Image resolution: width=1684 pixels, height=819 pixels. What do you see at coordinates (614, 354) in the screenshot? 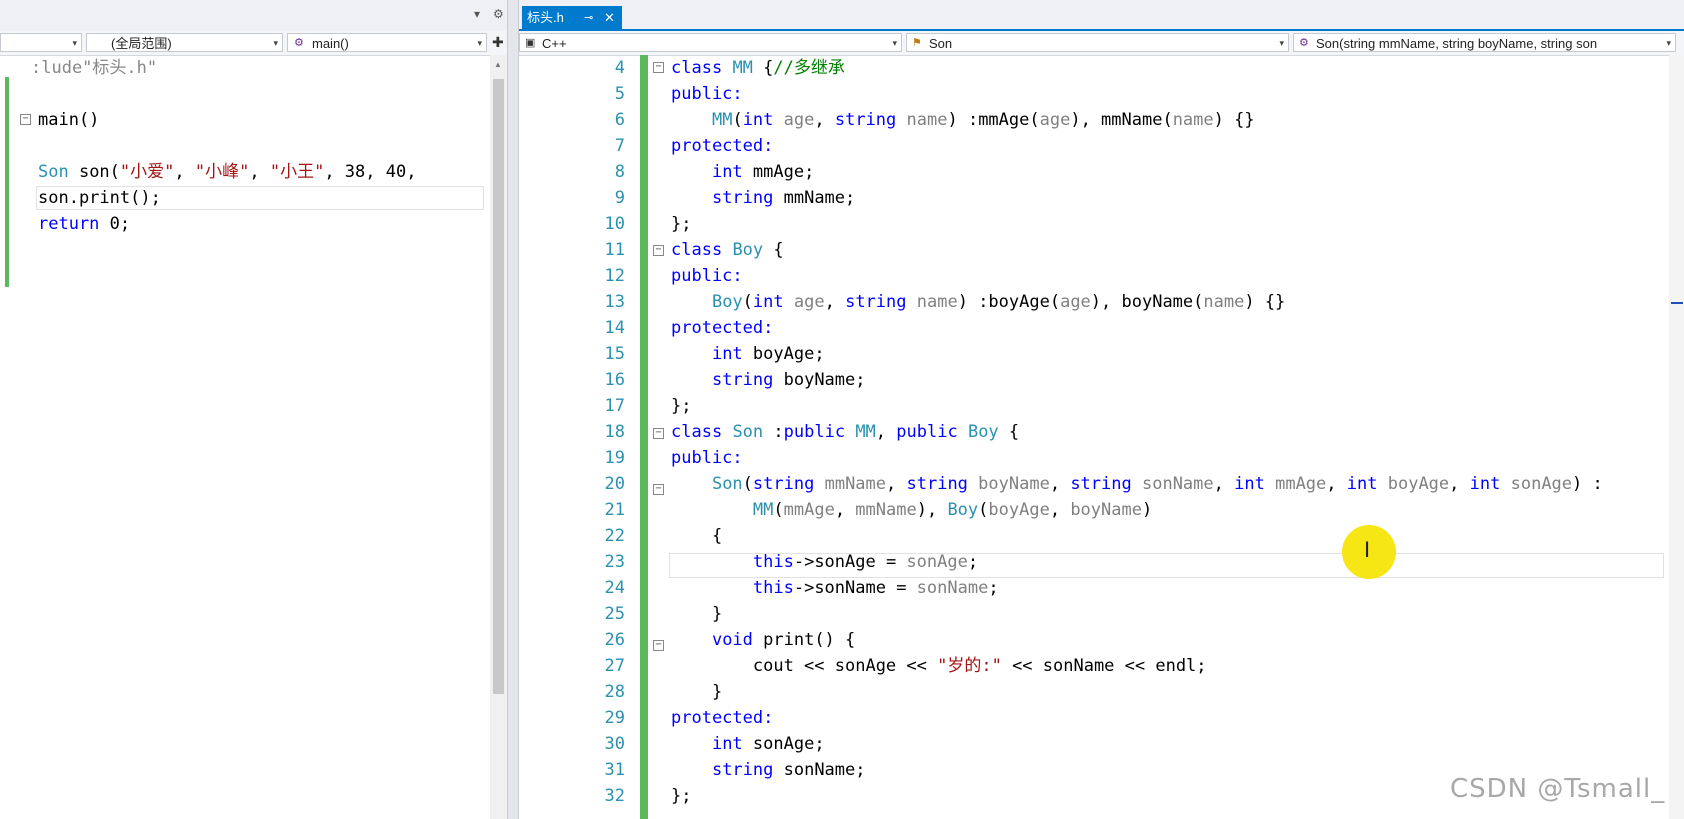
I see `line-number: 15` at bounding box center [614, 354].